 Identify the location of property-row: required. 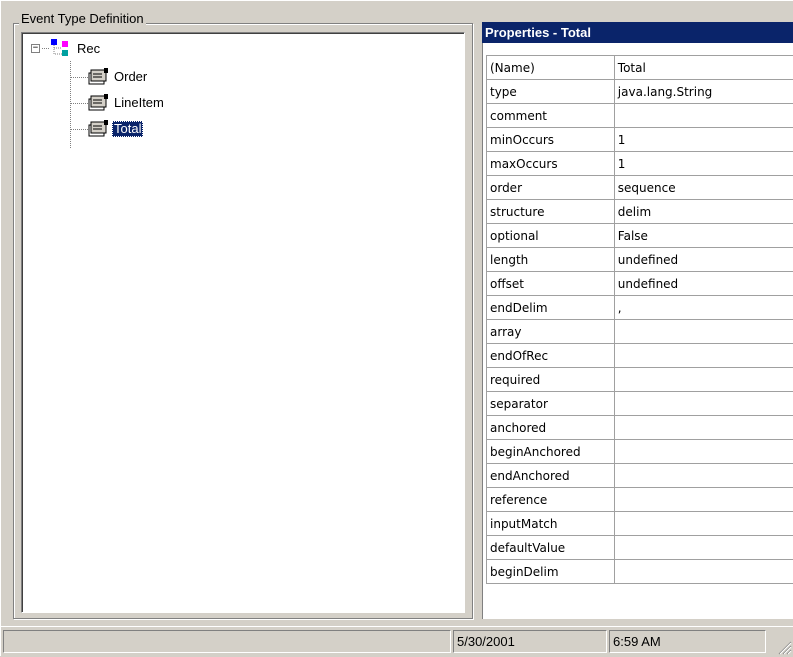
(640, 380).